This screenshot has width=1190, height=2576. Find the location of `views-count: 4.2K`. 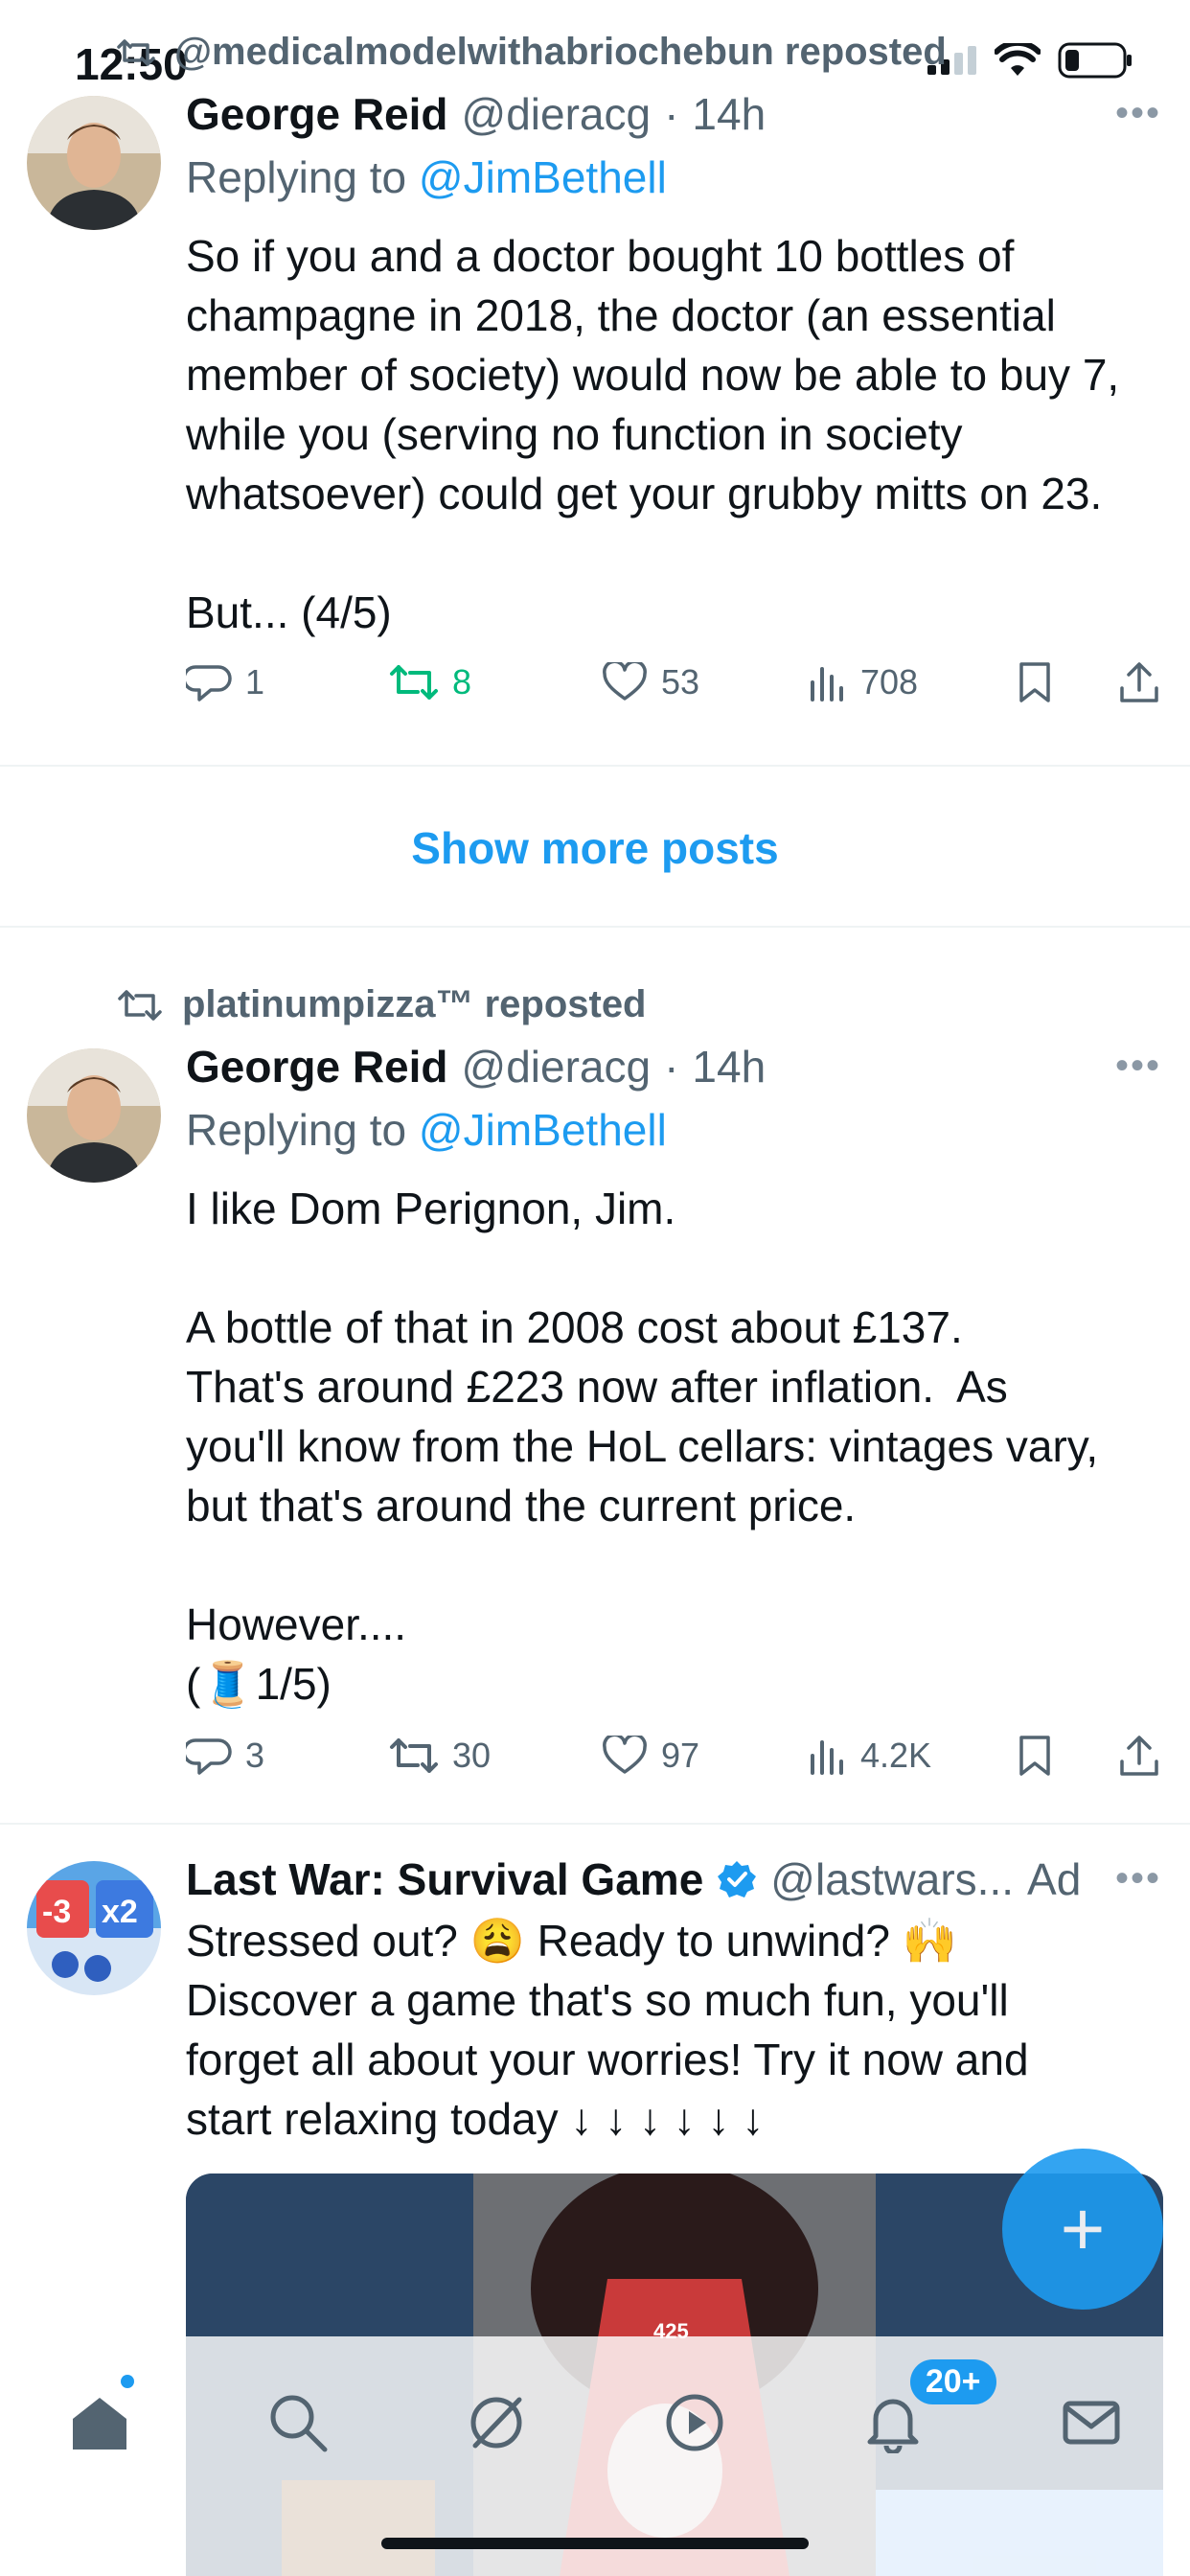

views-count: 4.2K is located at coordinates (896, 1755).